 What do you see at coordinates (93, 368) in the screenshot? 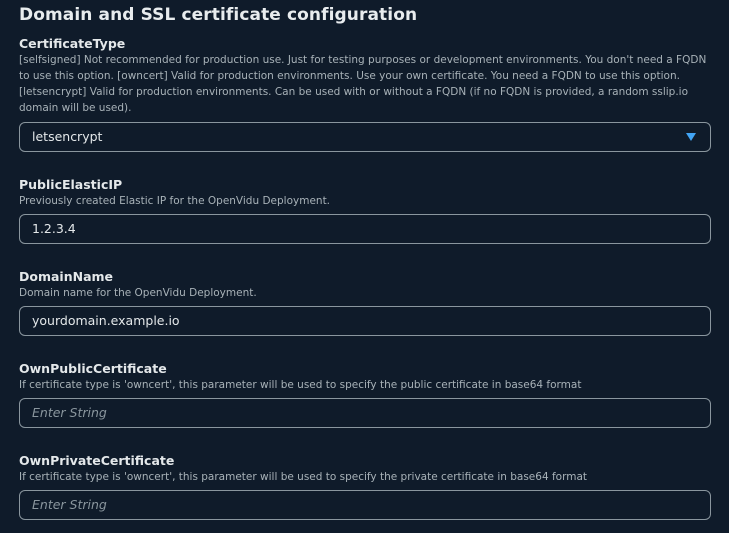
I see `own-public-certificate-label: OwnPublicCertificate` at bounding box center [93, 368].